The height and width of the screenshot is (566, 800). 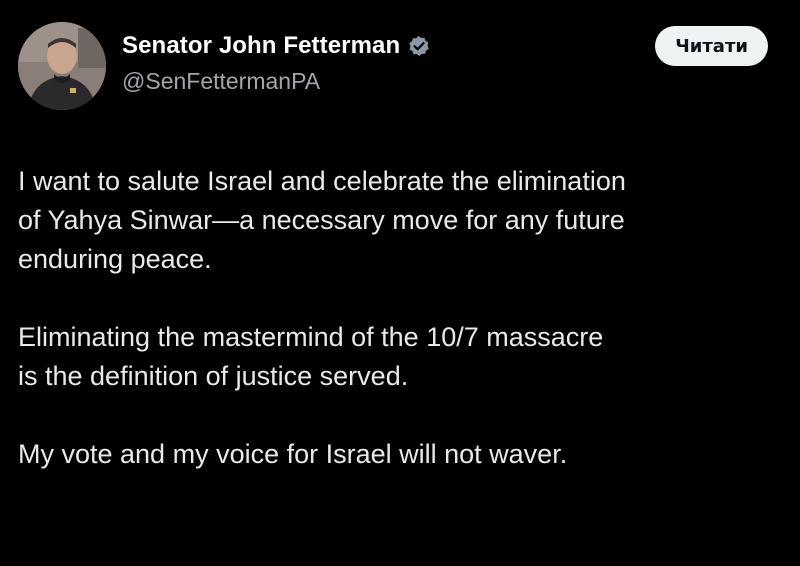 I want to click on avatar, so click(x=62, y=66).